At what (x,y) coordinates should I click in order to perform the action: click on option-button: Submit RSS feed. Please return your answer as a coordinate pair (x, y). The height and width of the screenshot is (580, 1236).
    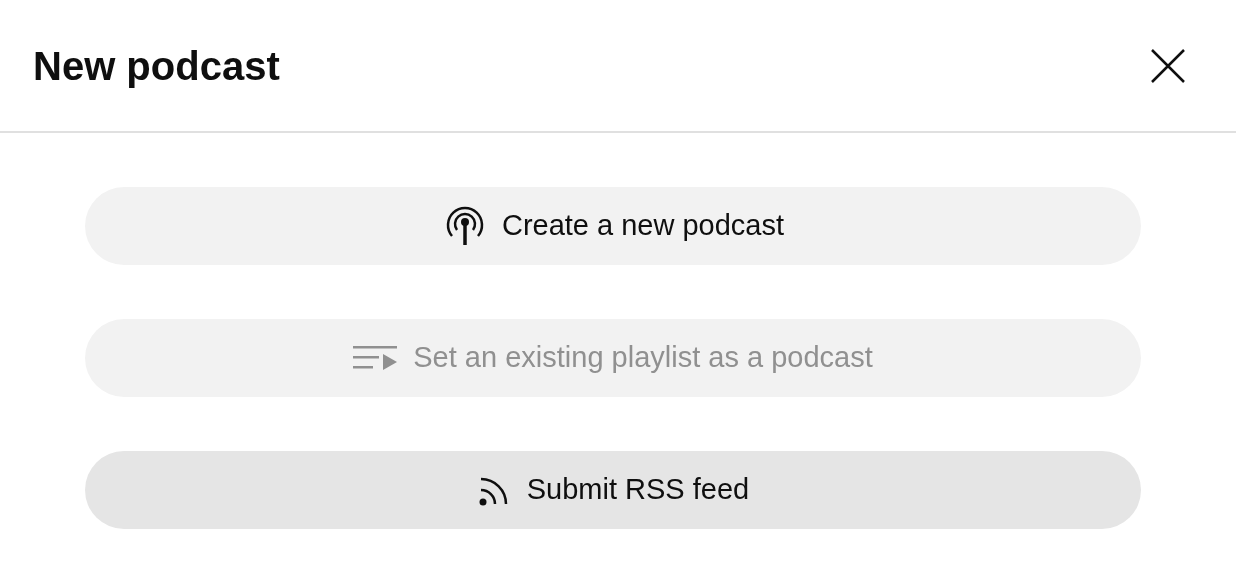
    Looking at the image, I should click on (613, 490).